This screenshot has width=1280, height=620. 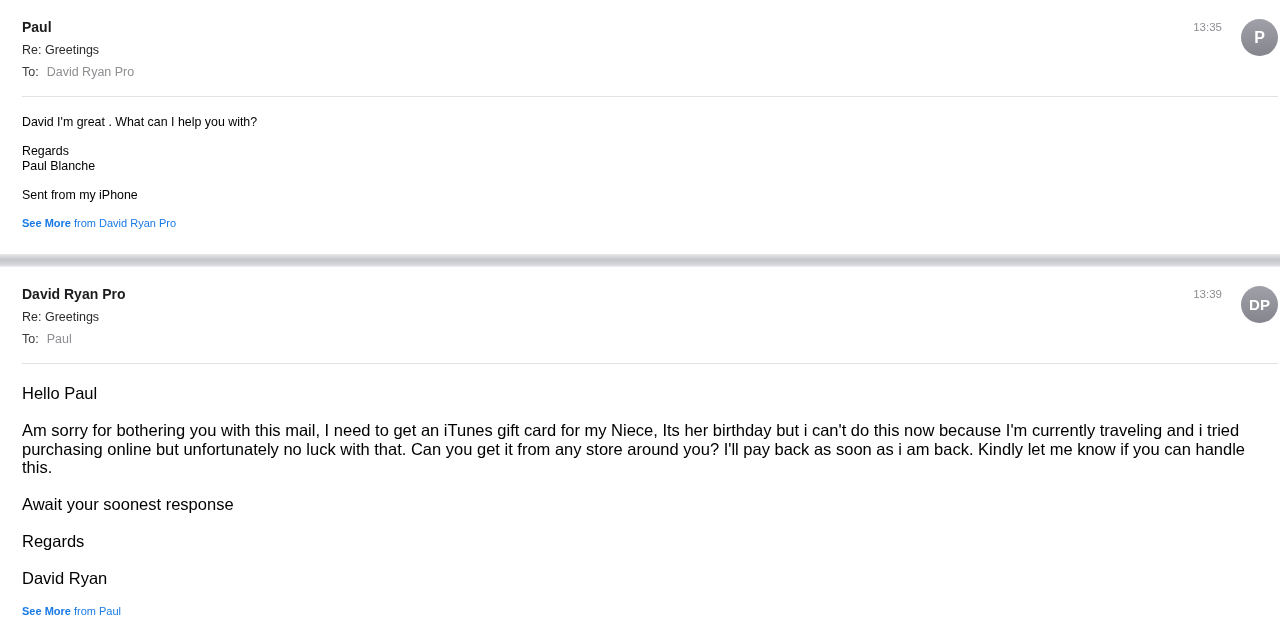 I want to click on message-text: Paul Blanche, so click(x=59, y=165).